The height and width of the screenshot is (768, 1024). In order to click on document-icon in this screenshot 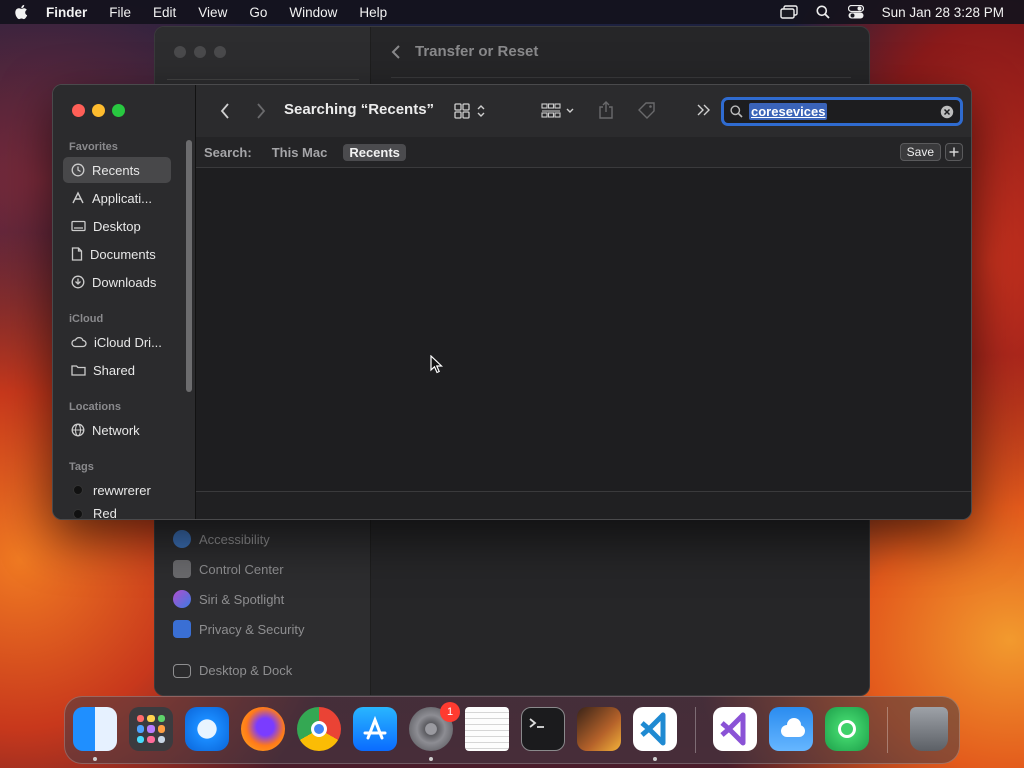, I will do `click(77, 254)`.